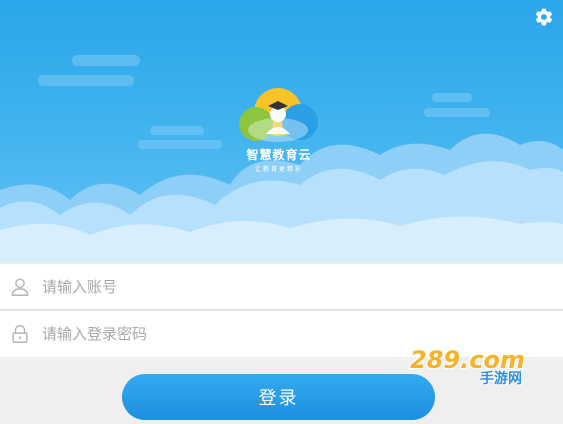 Image resolution: width=563 pixels, height=424 pixels. What do you see at coordinates (278, 169) in the screenshot?
I see `app-slogan: 让教育更精彩` at bounding box center [278, 169].